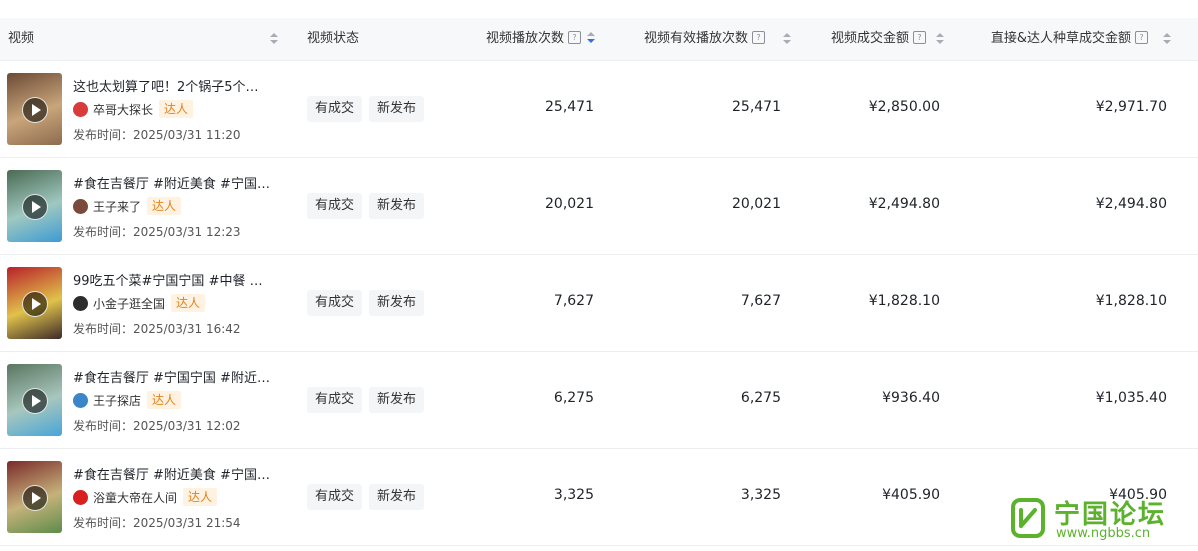 This screenshot has height=551, width=1198. I want to click on direct-amount-value: ¥1,828.10, so click(1131, 301).